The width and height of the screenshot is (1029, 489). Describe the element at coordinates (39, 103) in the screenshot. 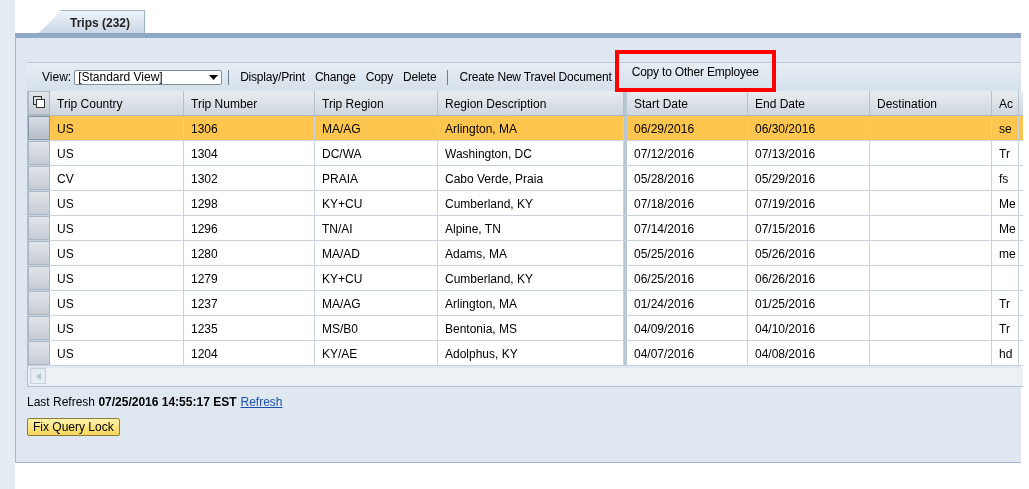

I see `select-all-icon` at that location.